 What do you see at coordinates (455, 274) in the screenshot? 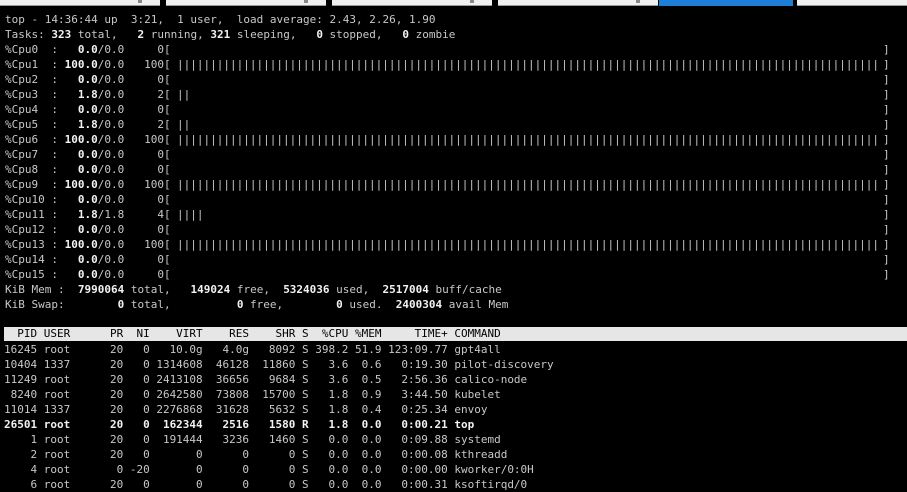
I see `cpu-meter-row: %Cpu15 : 0.0/0.0 0[]` at bounding box center [455, 274].